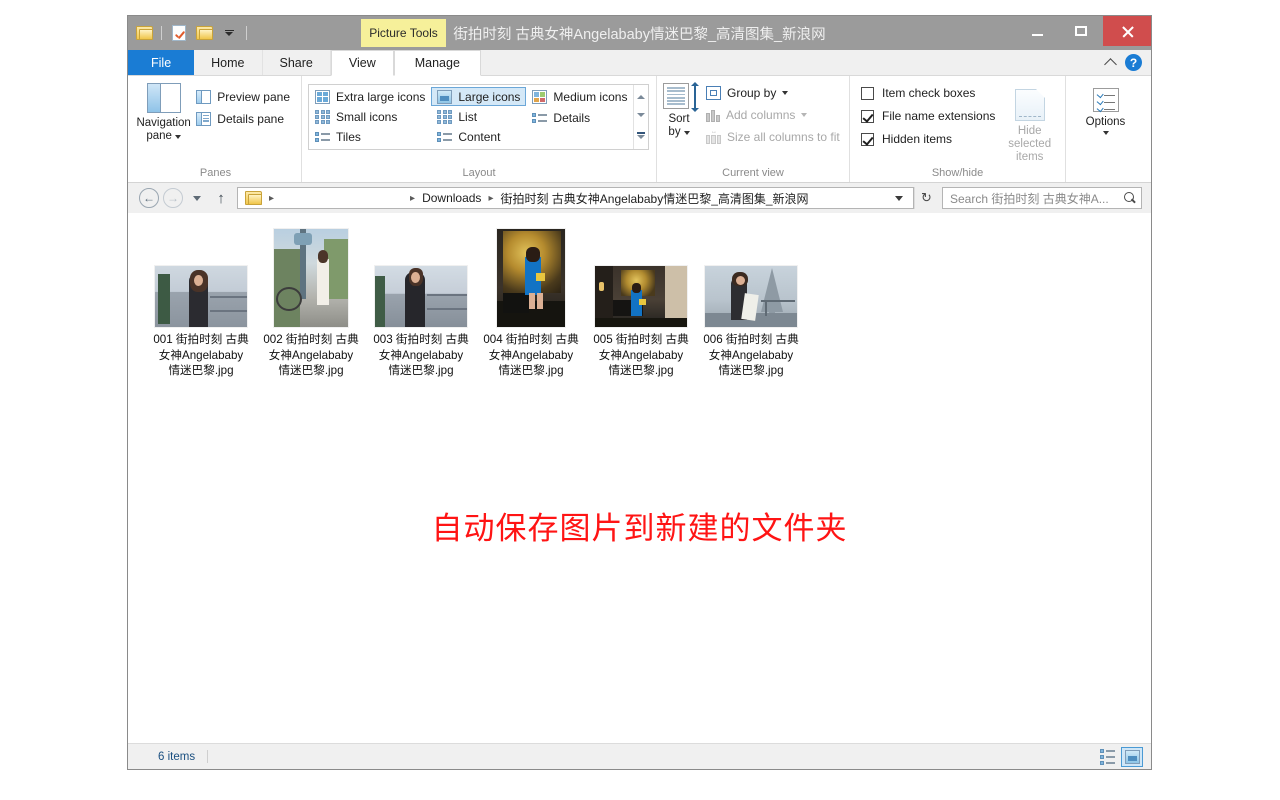 The image size is (1280, 800). I want to click on scroll-up-icon, so click(641, 97).